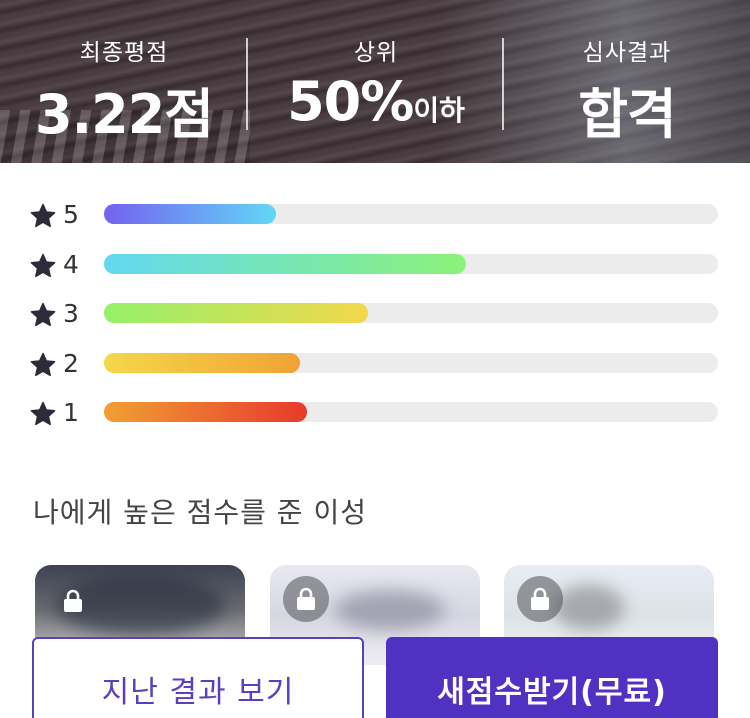 This screenshot has width=750, height=718. What do you see at coordinates (350, 101) in the screenshot?
I see `rank-value: 50%` at bounding box center [350, 101].